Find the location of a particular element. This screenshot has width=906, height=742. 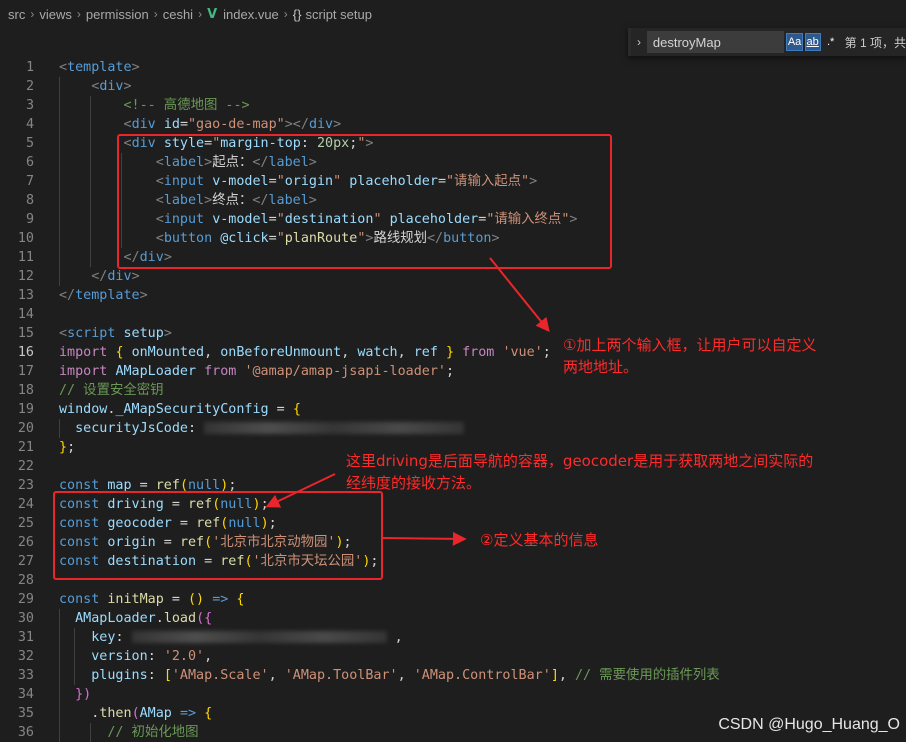

code-text: window._AMapSecurityConfig = { is located at coordinates (180, 409).